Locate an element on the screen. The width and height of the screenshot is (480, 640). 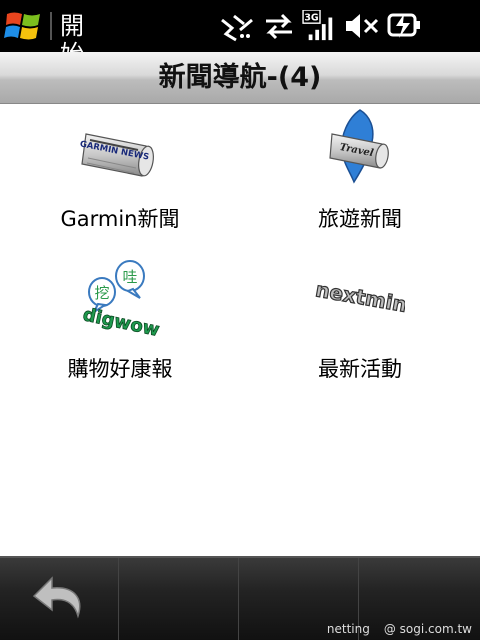
back-button is located at coordinates (59, 599).